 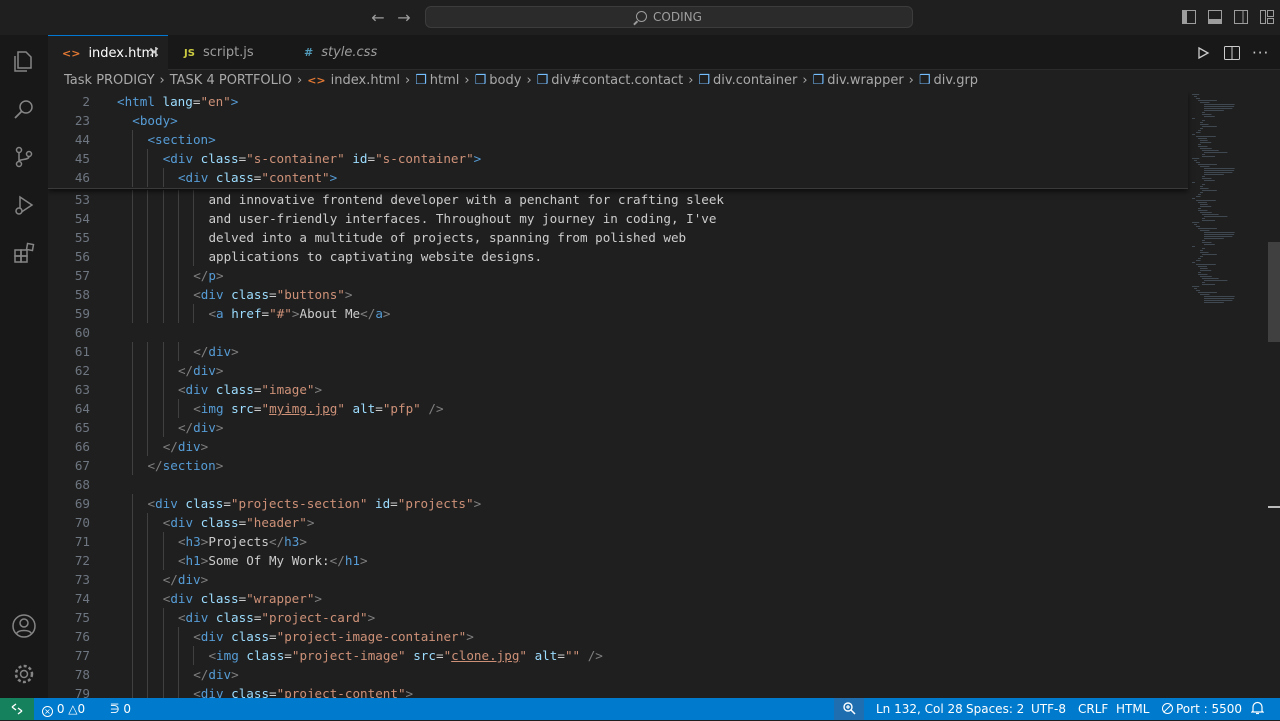 I want to click on line-number: 70, so click(x=82, y=522).